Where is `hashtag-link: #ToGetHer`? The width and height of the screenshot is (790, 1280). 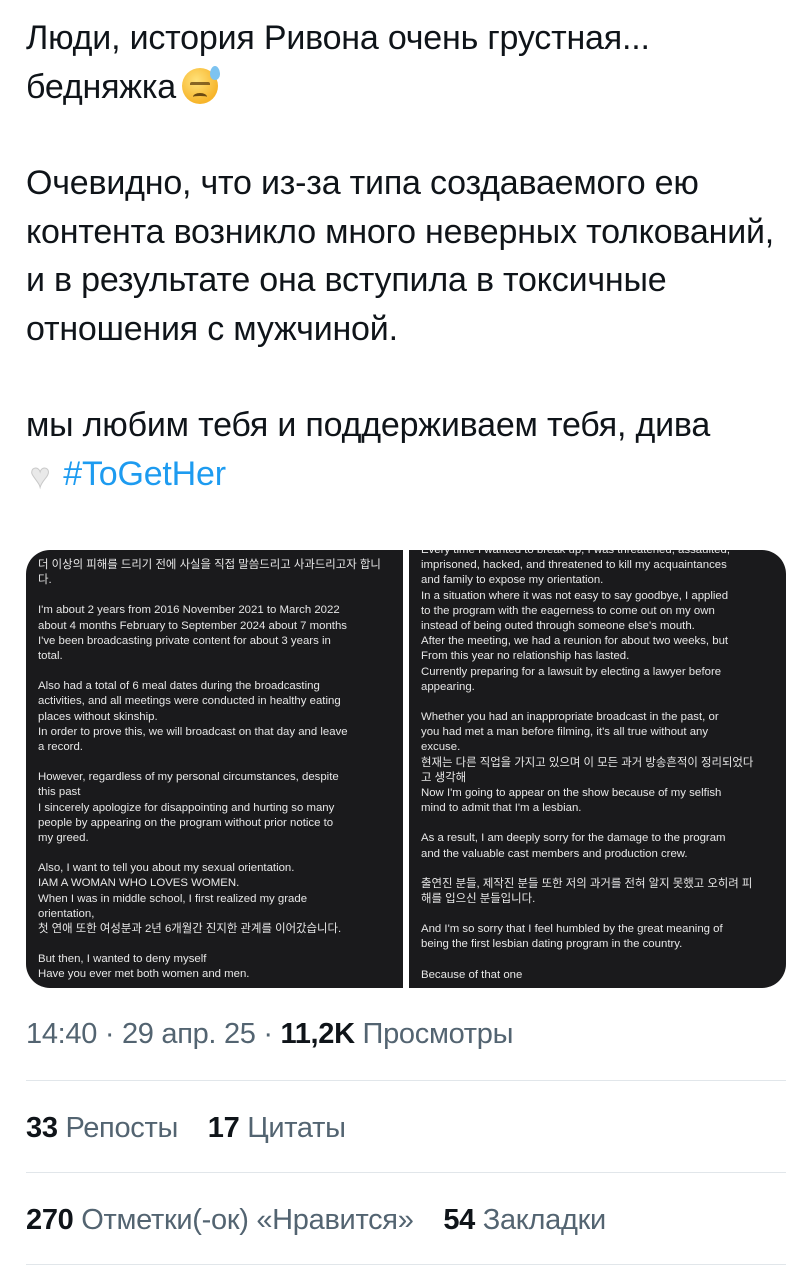 hashtag-link: #ToGetHer is located at coordinates (144, 474).